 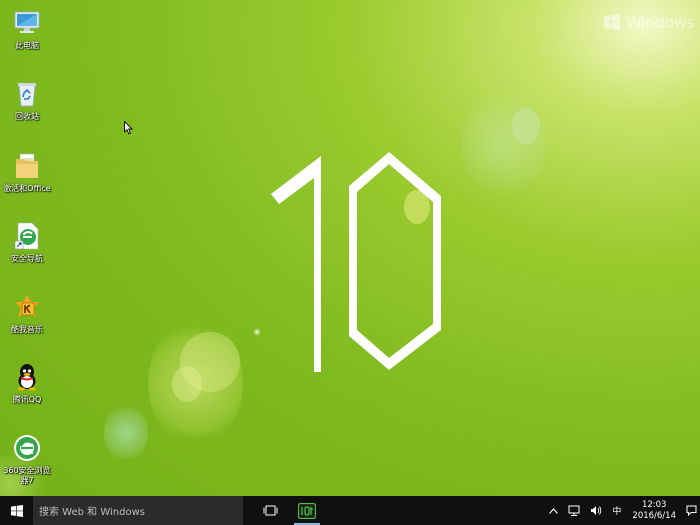 What do you see at coordinates (26, 236) in the screenshot?
I see `browser-shortcut-icon` at bounding box center [26, 236].